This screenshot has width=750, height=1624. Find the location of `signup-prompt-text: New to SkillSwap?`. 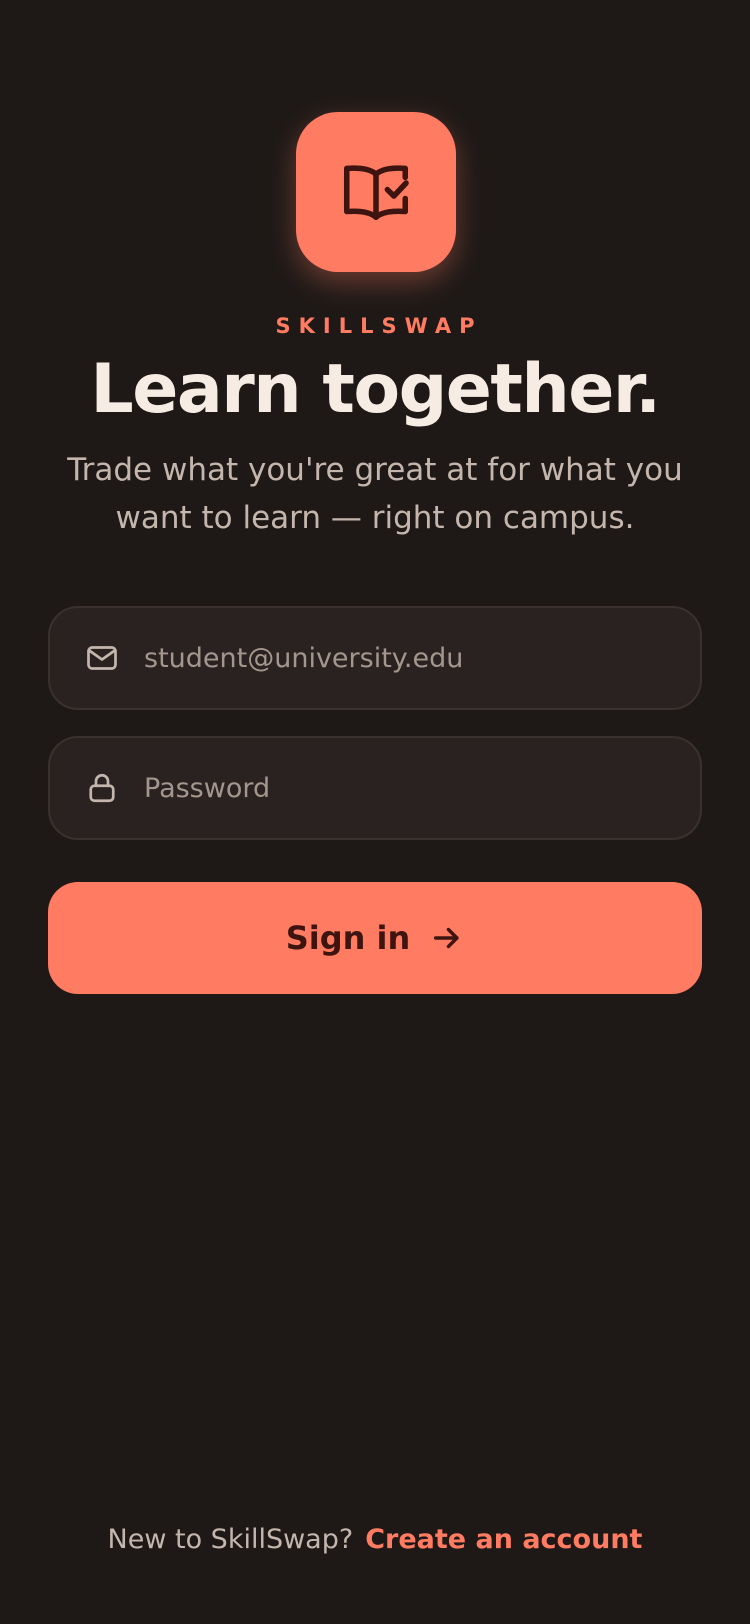

signup-prompt-text: New to SkillSwap? is located at coordinates (230, 1539).